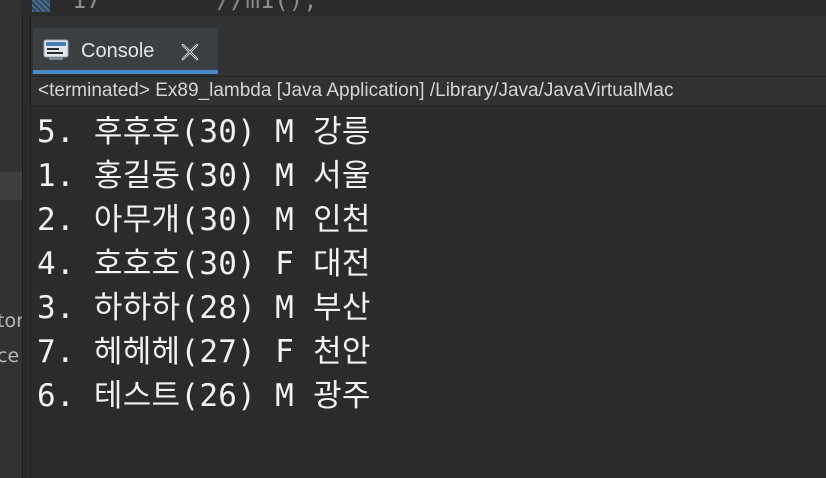 Image resolution: width=826 pixels, height=478 pixels. I want to click on console-tab-bar: Console, so click(428, 46).